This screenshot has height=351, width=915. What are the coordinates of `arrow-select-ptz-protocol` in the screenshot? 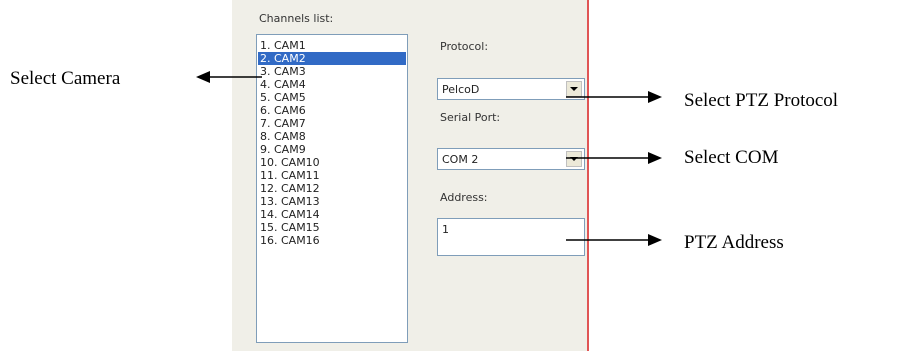 It's located at (614, 97).